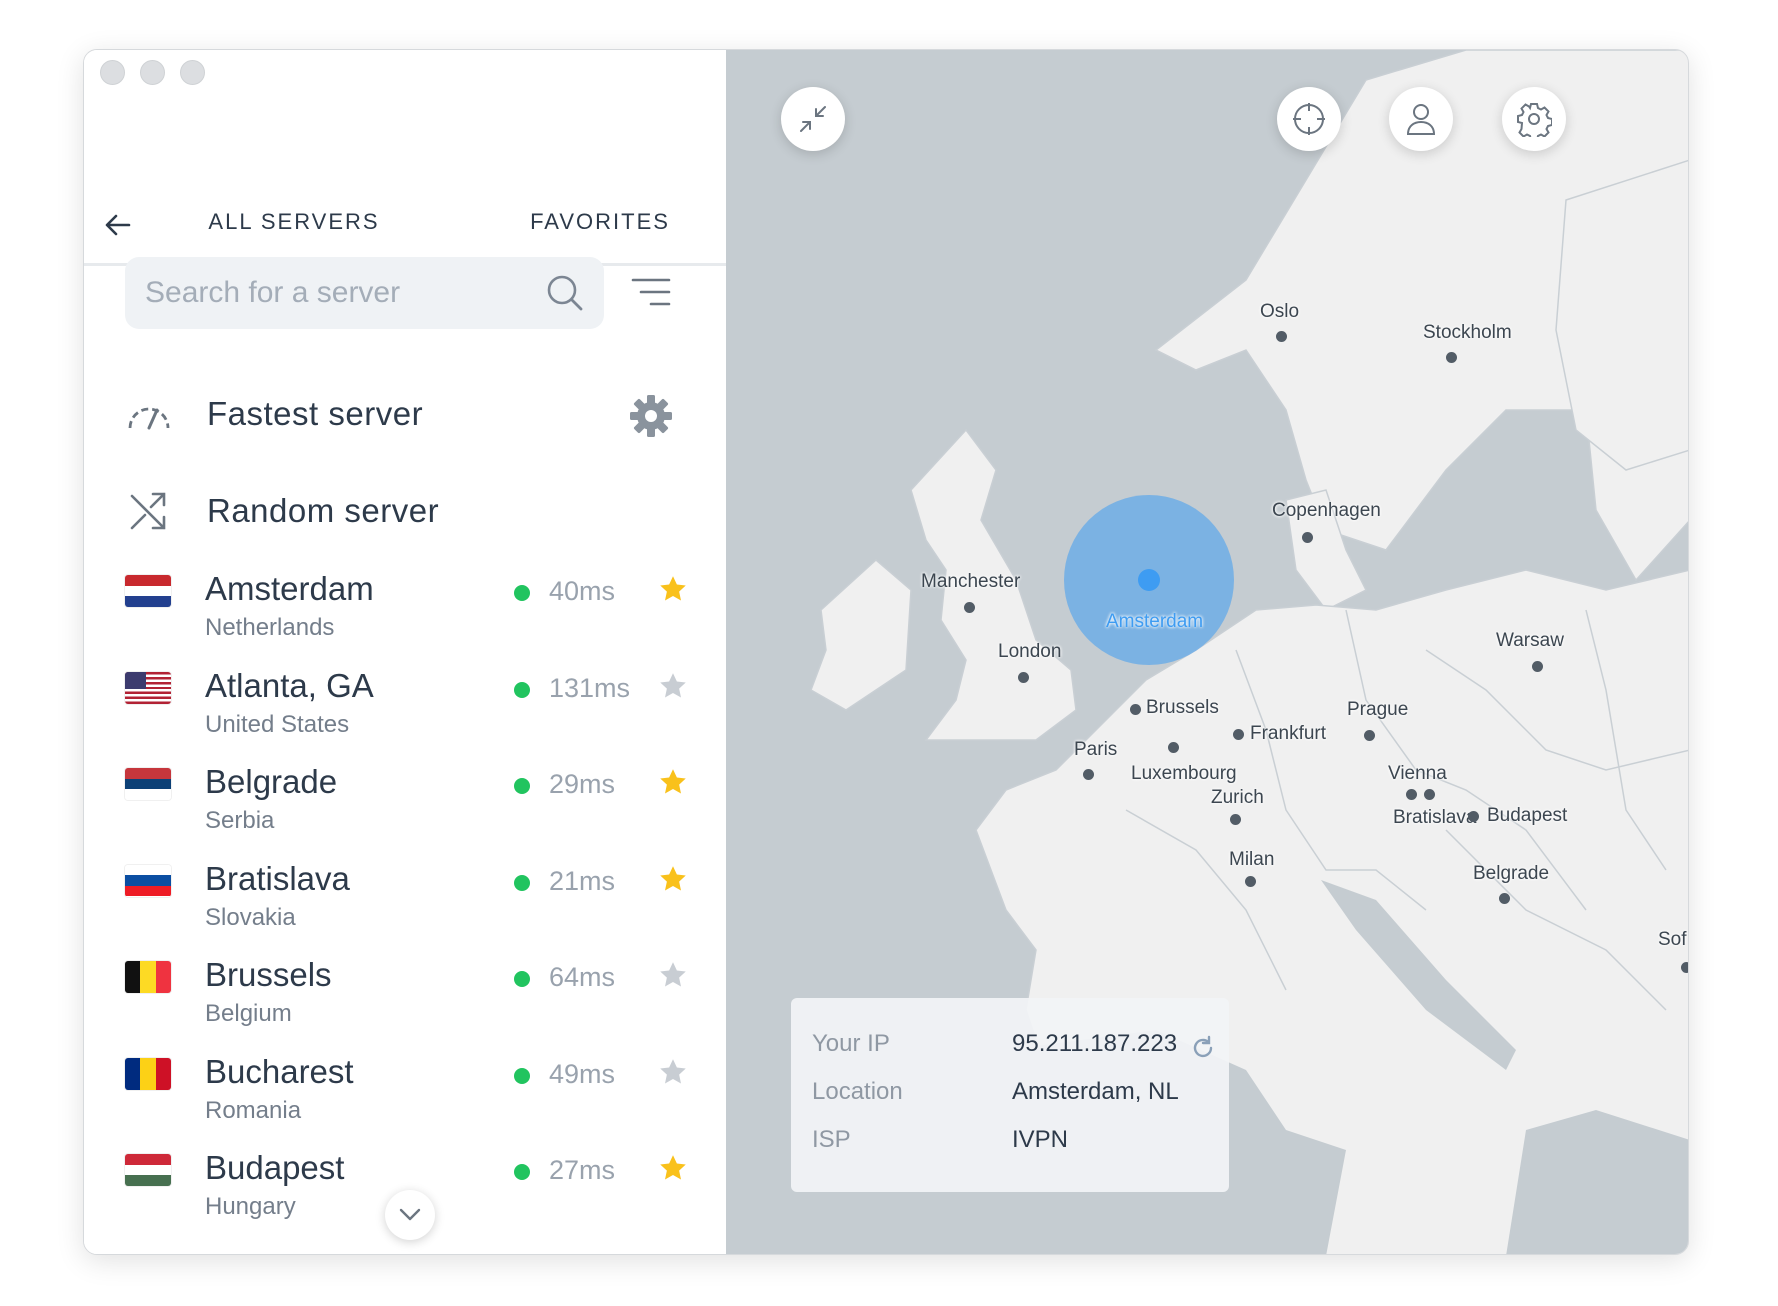 Image resolution: width=1778 pixels, height=1306 pixels. What do you see at coordinates (1307, 537) in the screenshot?
I see `city-dot-copenhagen` at bounding box center [1307, 537].